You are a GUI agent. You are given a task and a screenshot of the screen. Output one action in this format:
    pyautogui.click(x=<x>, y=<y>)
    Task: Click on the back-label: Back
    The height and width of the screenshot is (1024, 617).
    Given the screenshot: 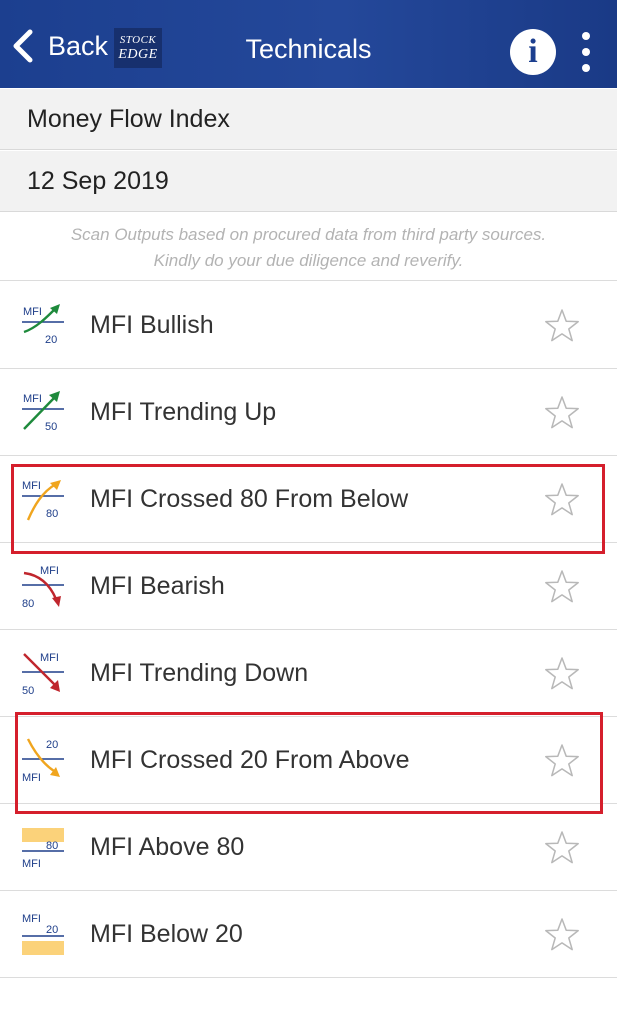 What is the action you would take?
    pyautogui.click(x=78, y=45)
    